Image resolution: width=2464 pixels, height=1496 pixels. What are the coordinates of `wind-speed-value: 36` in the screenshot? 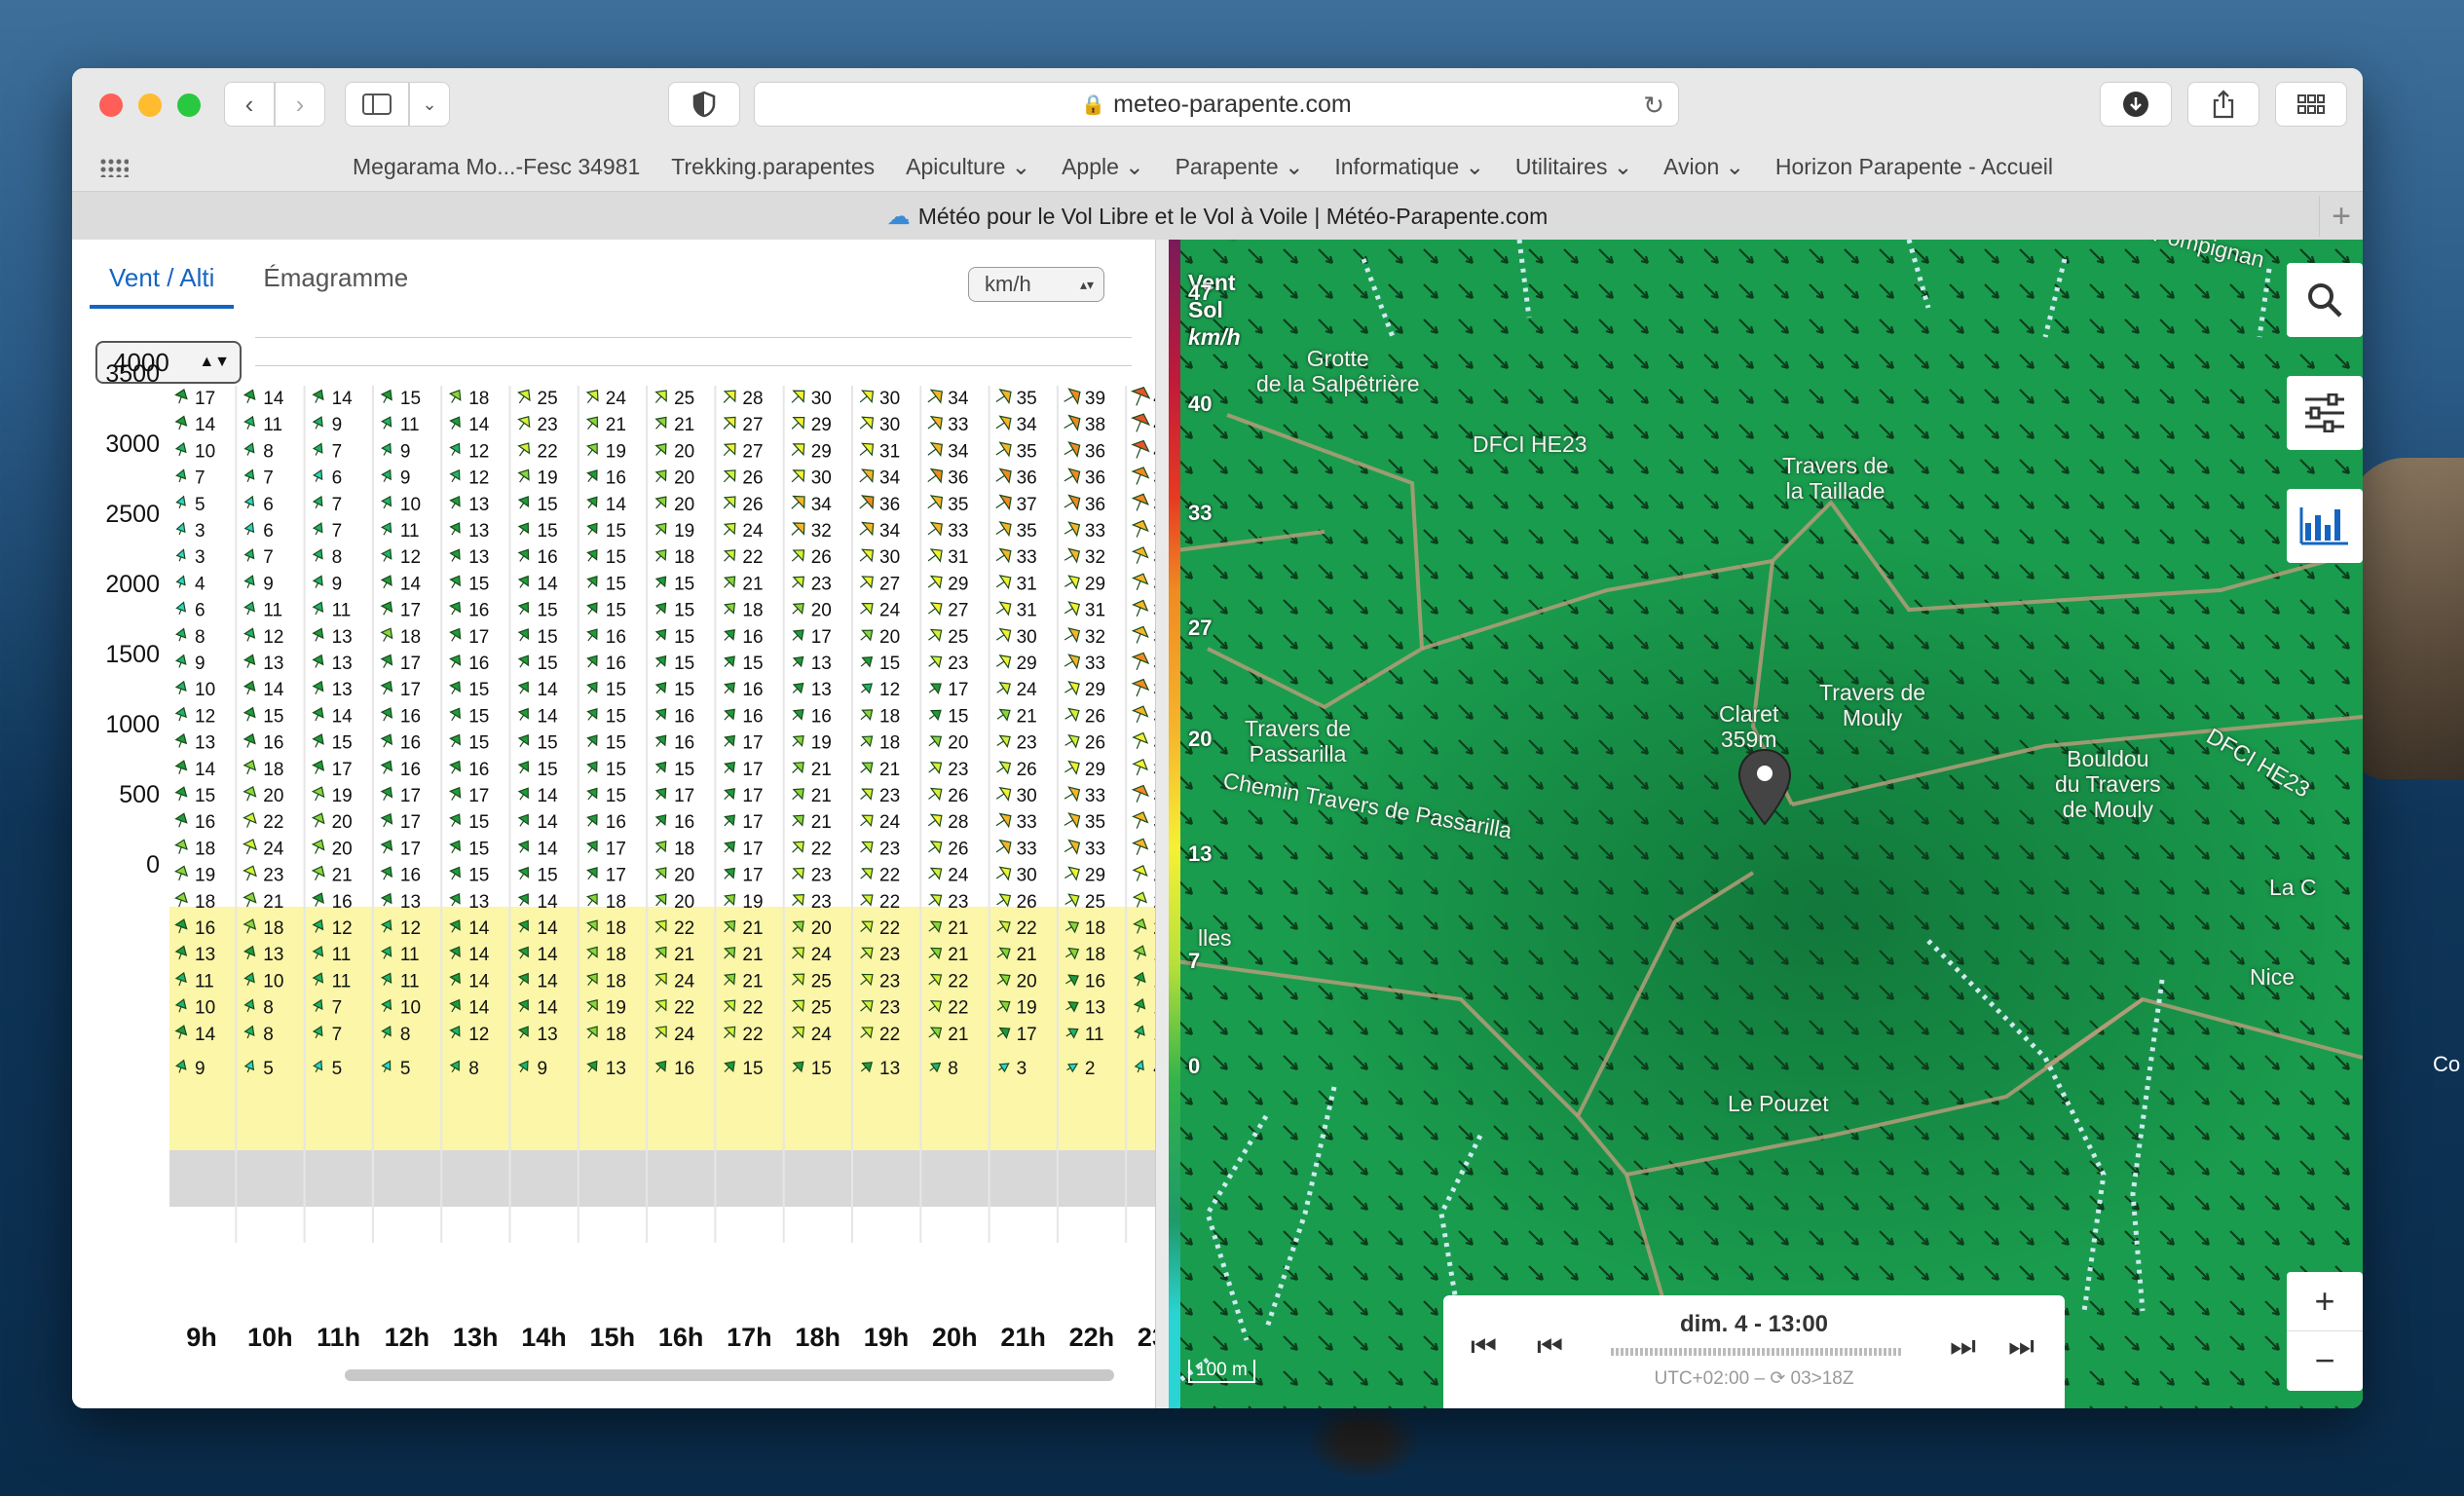 It's located at (958, 479).